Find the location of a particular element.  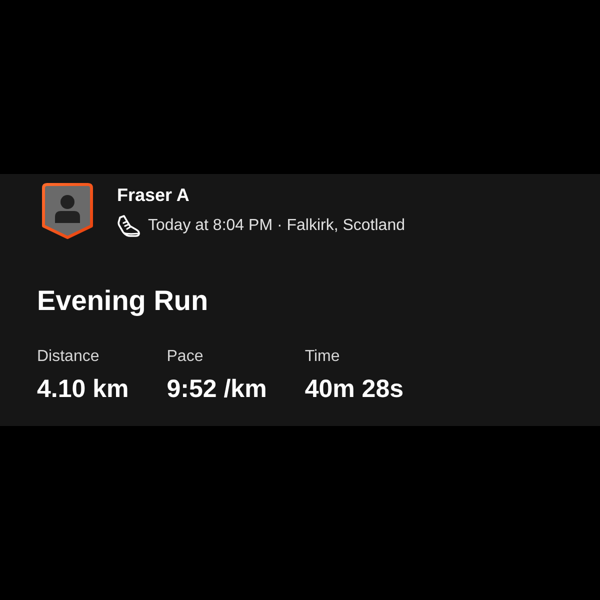

activity-title: Evening Run is located at coordinates (300, 301).